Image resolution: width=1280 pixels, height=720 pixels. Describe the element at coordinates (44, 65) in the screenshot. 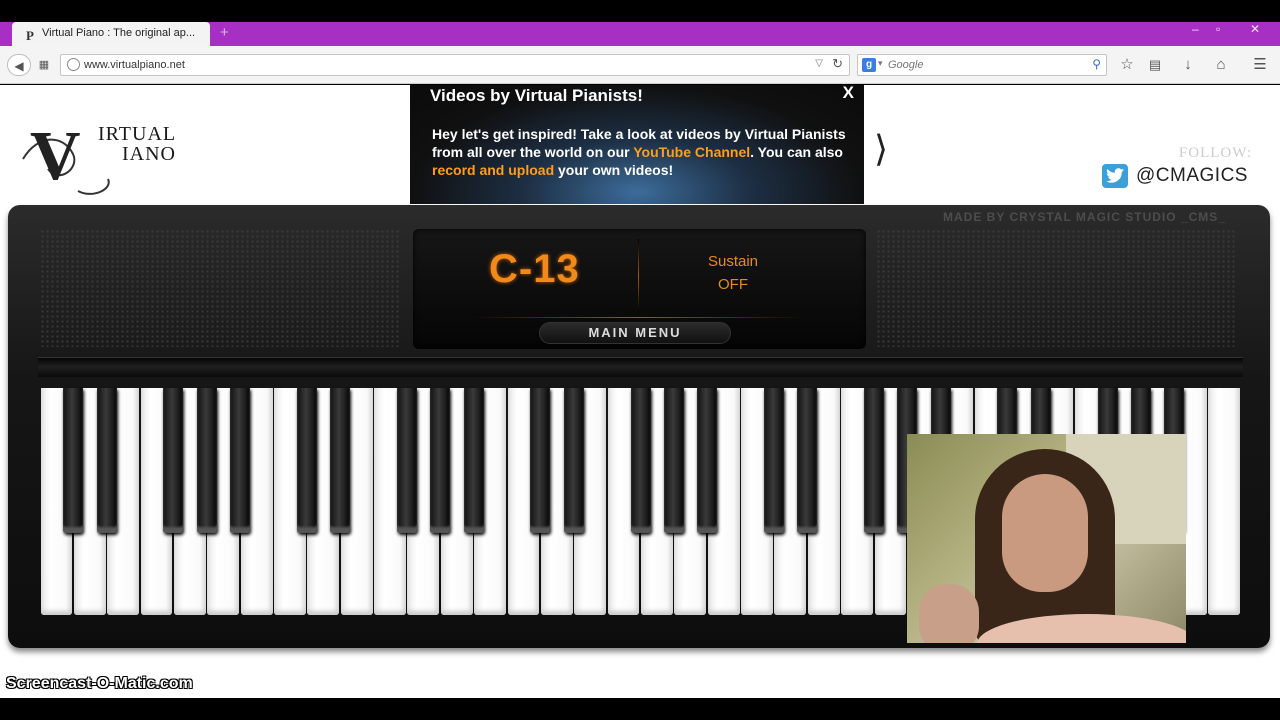

I see `page-info-icon: ▦` at that location.